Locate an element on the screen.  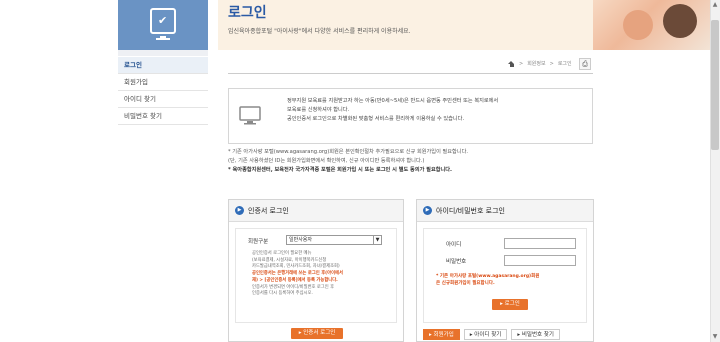
cert-note-highlight: 재) > [공인인증서 등록]에서 등록 가능합니다. is located at coordinates (295, 280).